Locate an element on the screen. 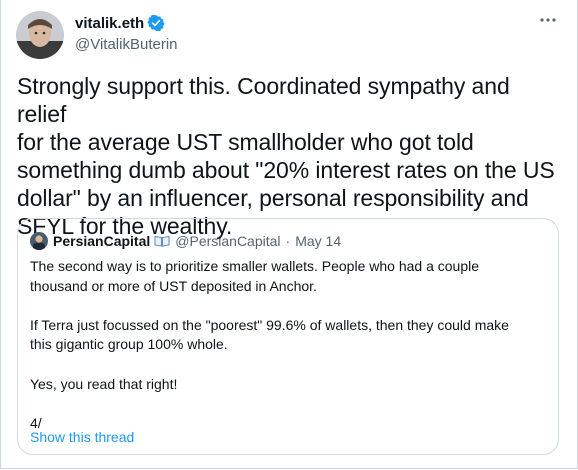  quoted-author-handle: @PersianCapital is located at coordinates (228, 241).